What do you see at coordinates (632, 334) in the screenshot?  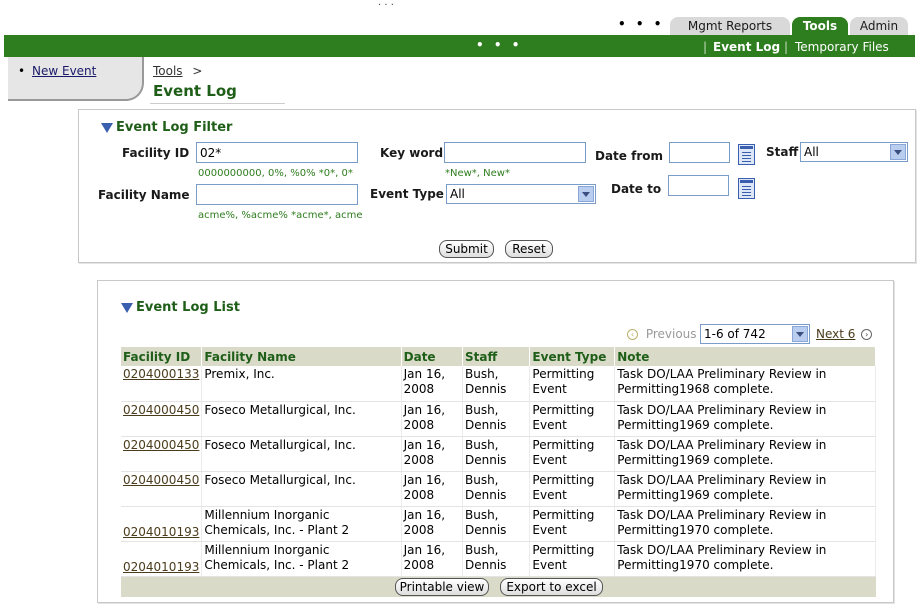 I see `previous-arrow-icon: ‹` at bounding box center [632, 334].